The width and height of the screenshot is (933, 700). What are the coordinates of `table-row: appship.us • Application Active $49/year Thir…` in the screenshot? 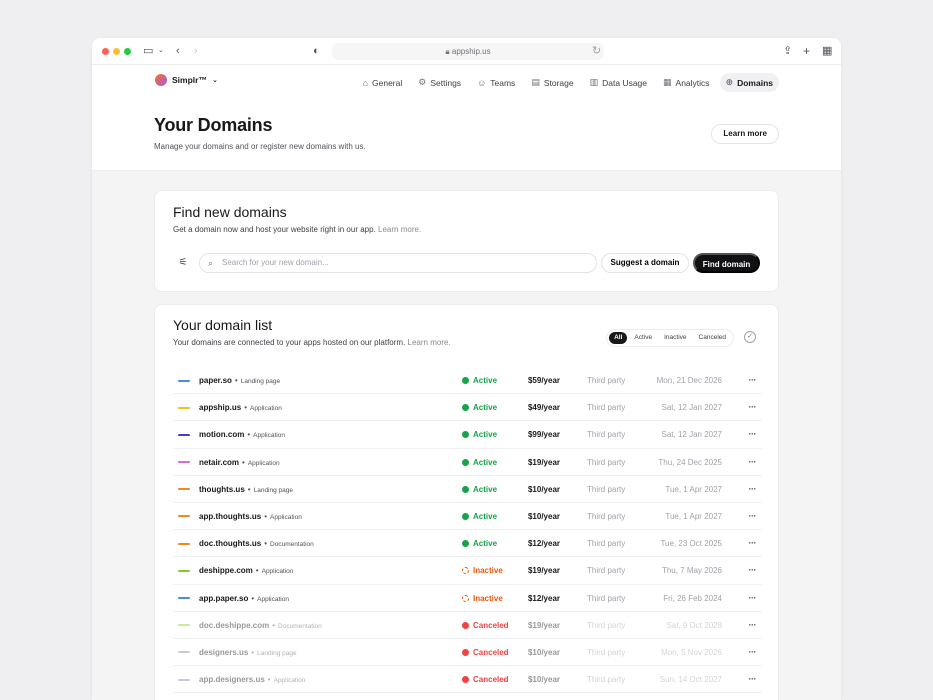 It's located at (467, 408).